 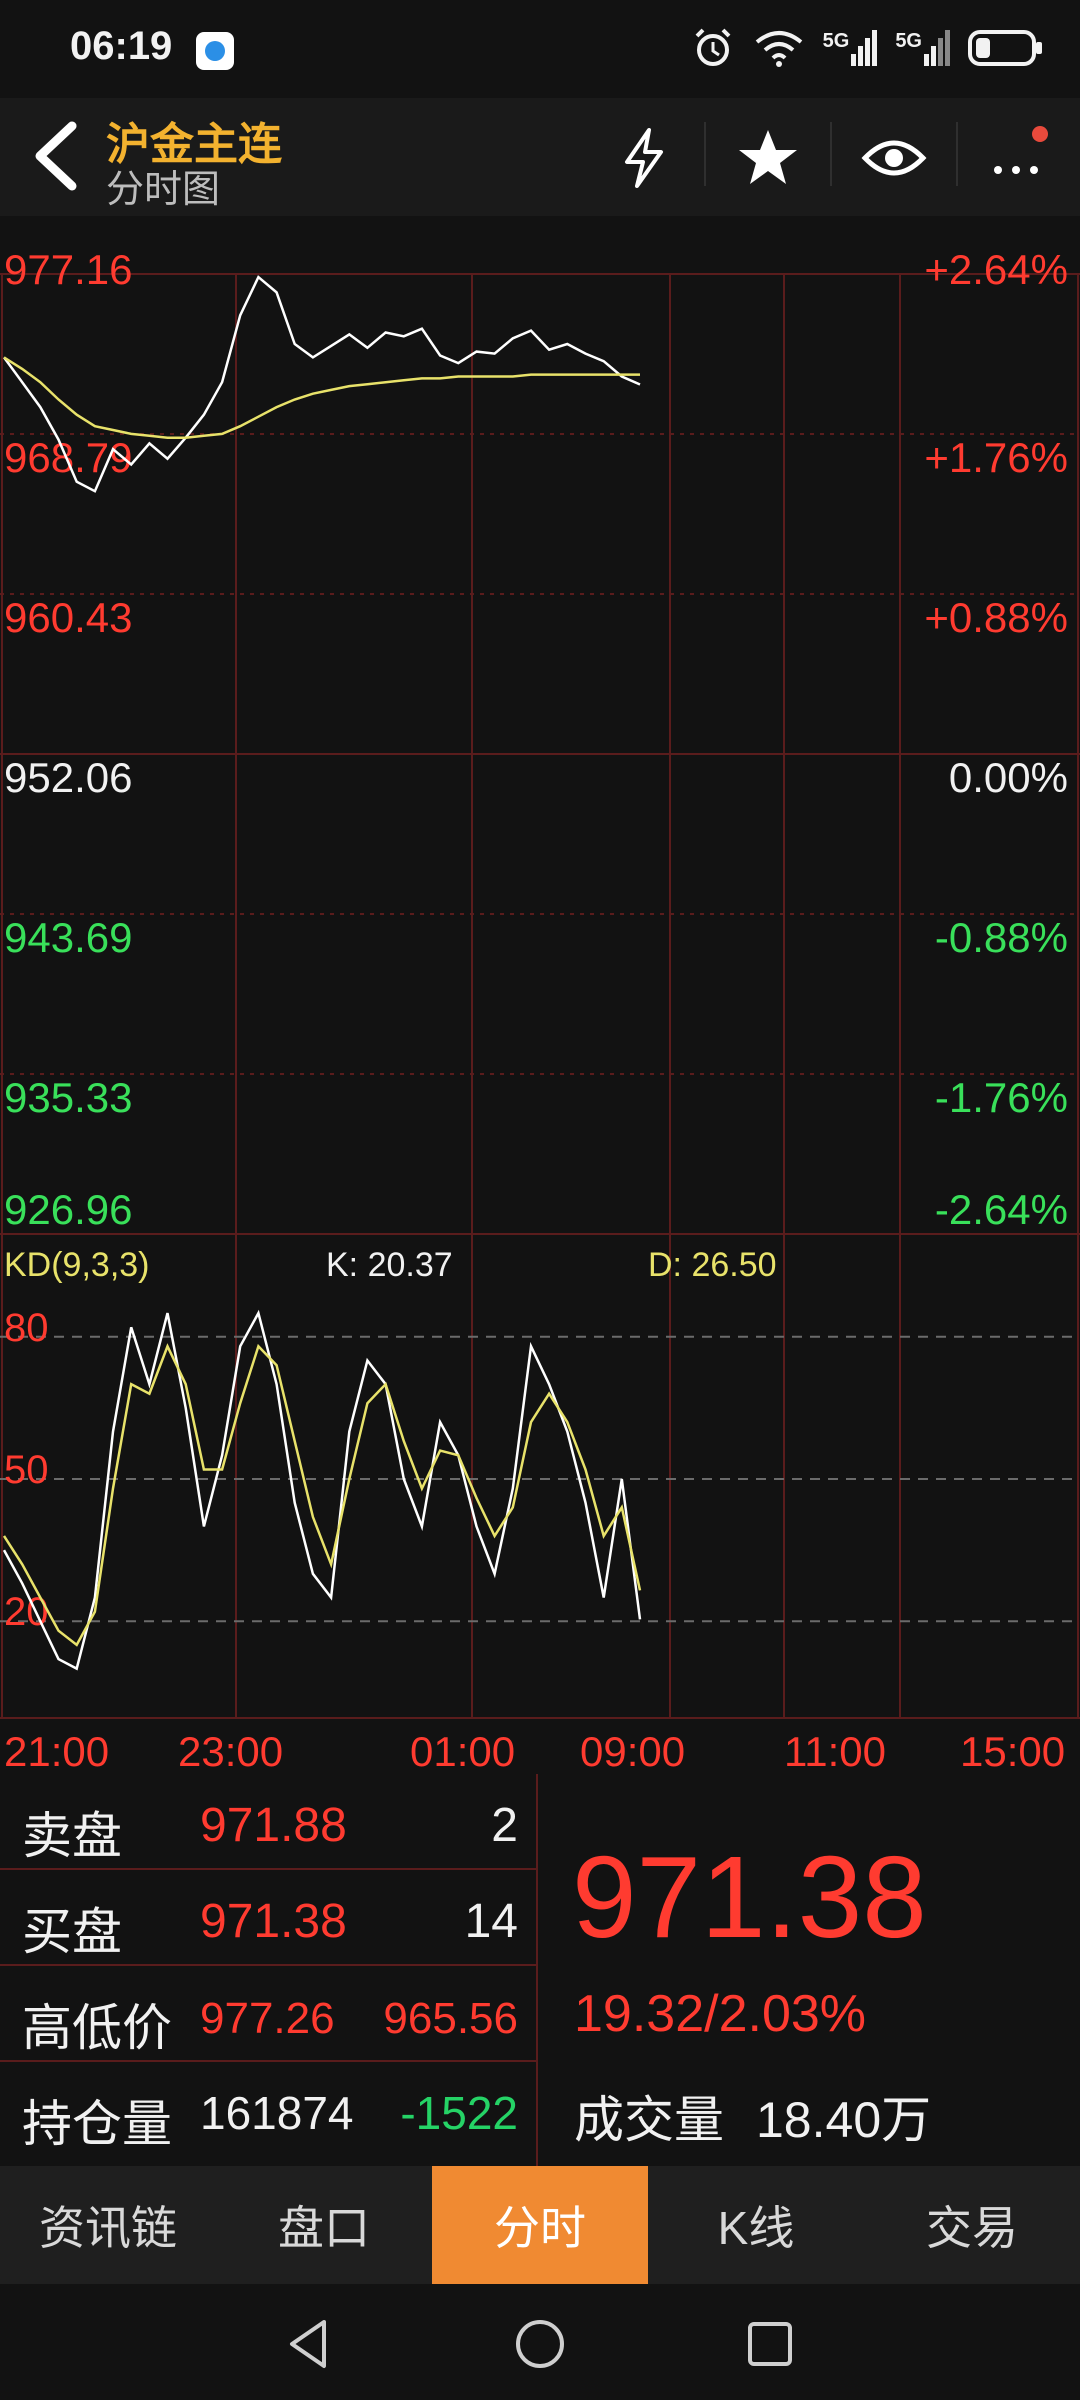 What do you see at coordinates (450, 2018) in the screenshot?
I see `low-price: 965.56` at bounding box center [450, 2018].